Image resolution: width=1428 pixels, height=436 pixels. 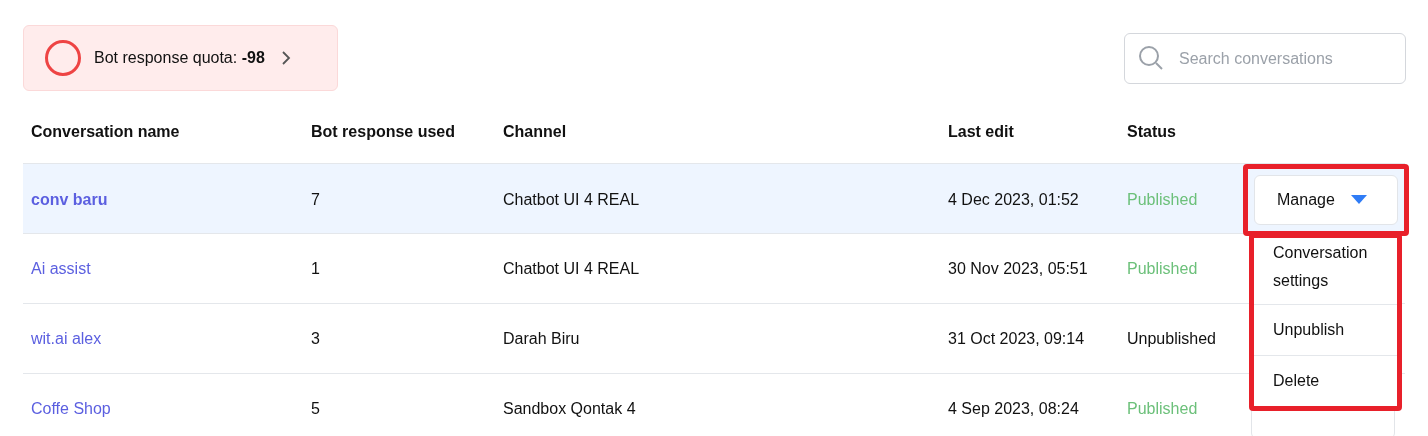 What do you see at coordinates (62, 338) in the screenshot?
I see `conversation-link: wit.ai alex` at bounding box center [62, 338].